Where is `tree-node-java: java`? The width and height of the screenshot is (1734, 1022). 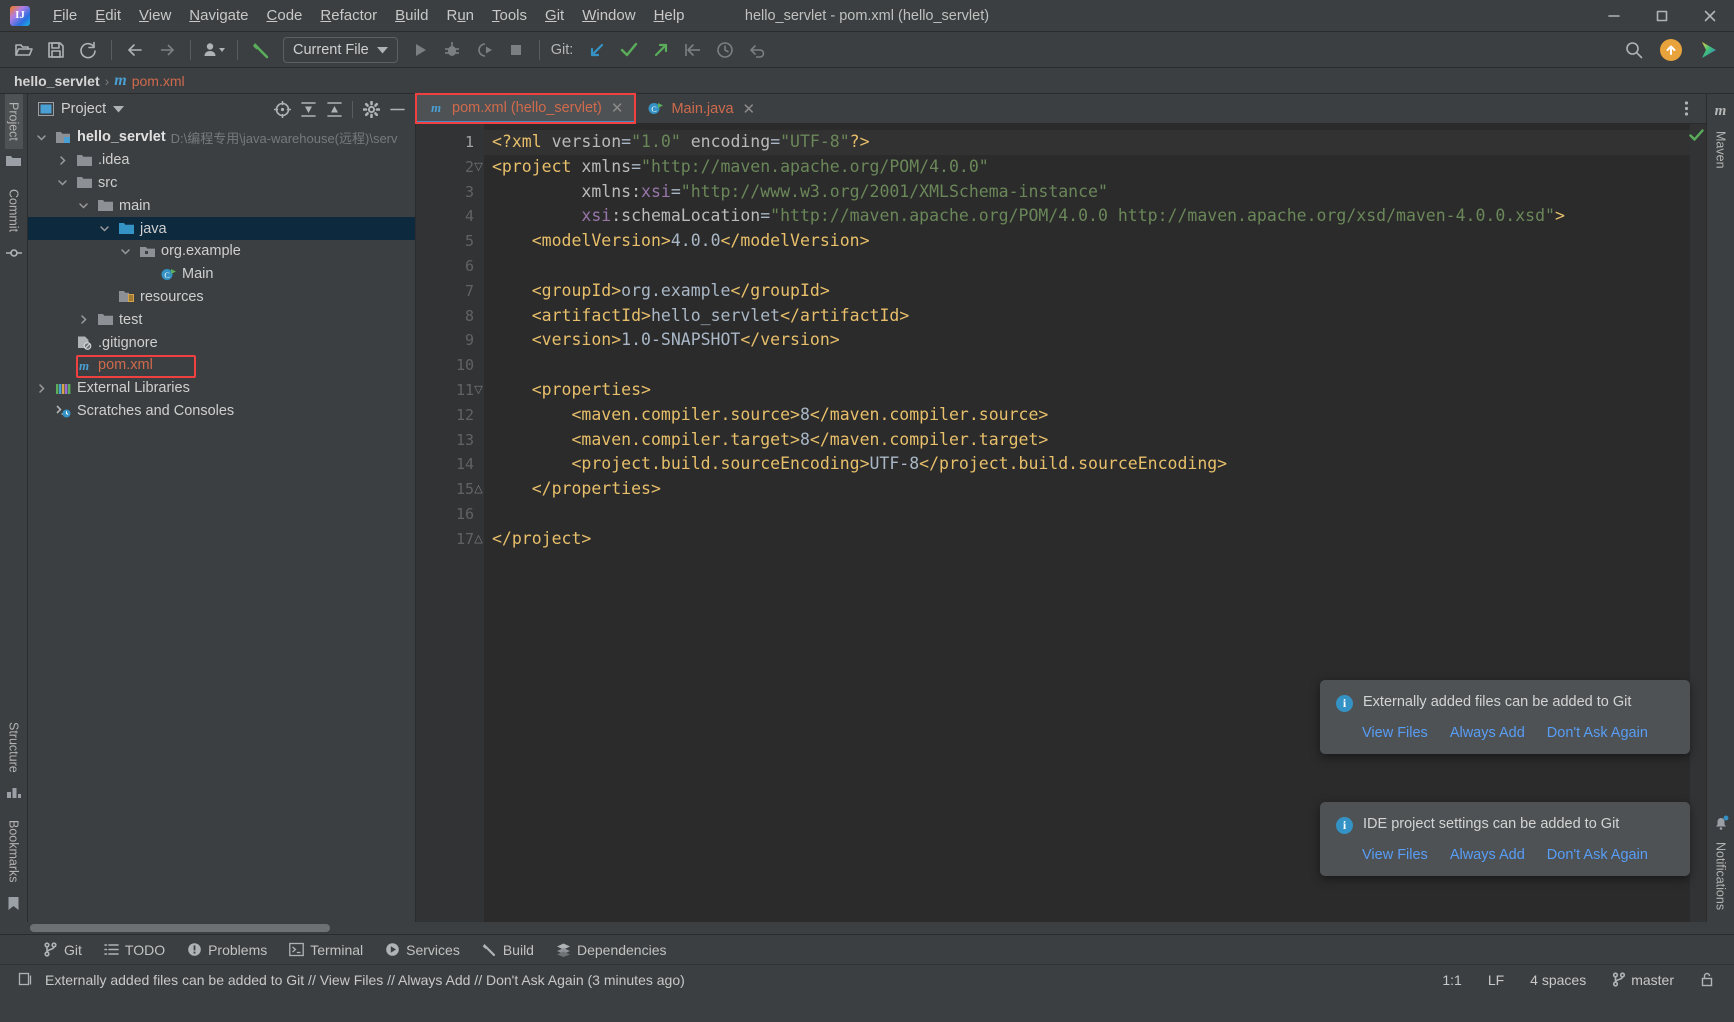 tree-node-java: java is located at coordinates (221, 228).